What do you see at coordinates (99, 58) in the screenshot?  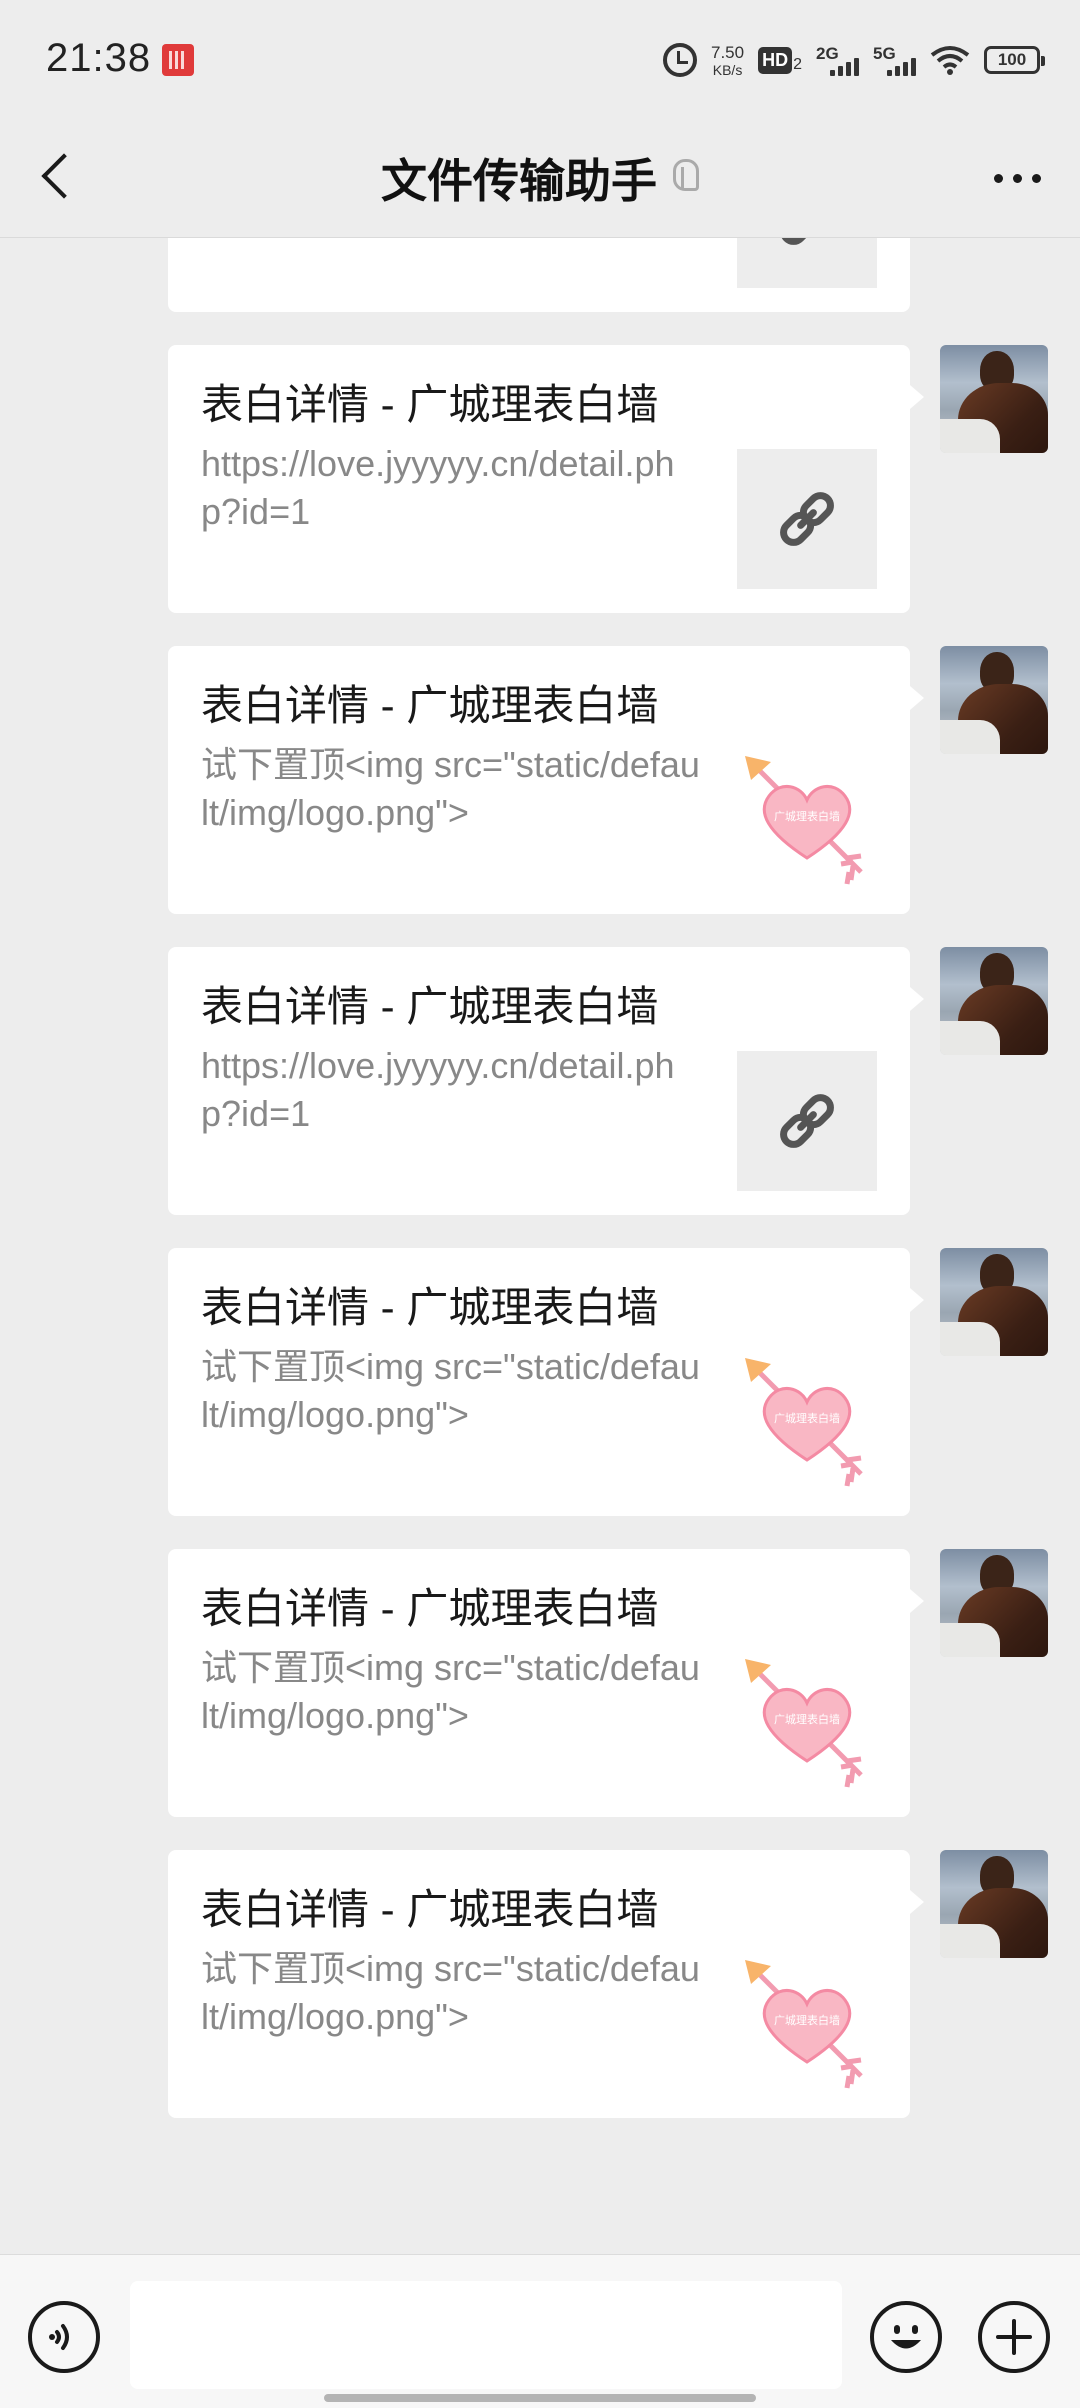 I see `status-time: 21:38` at bounding box center [99, 58].